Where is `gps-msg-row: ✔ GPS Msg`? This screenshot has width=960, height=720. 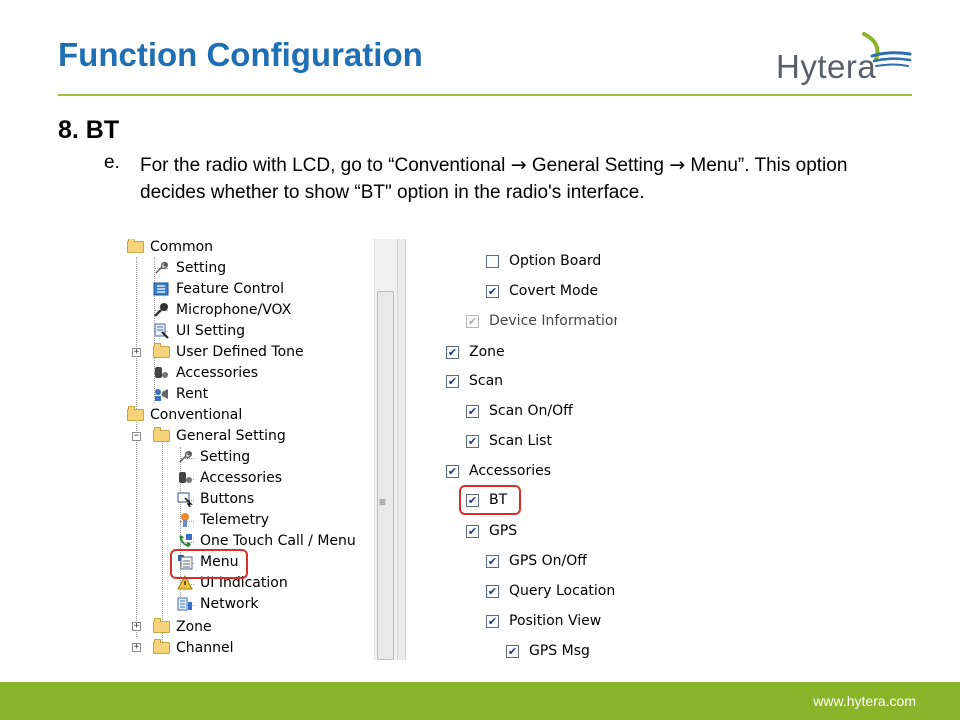 gps-msg-row: ✔ GPS Msg is located at coordinates (548, 650).